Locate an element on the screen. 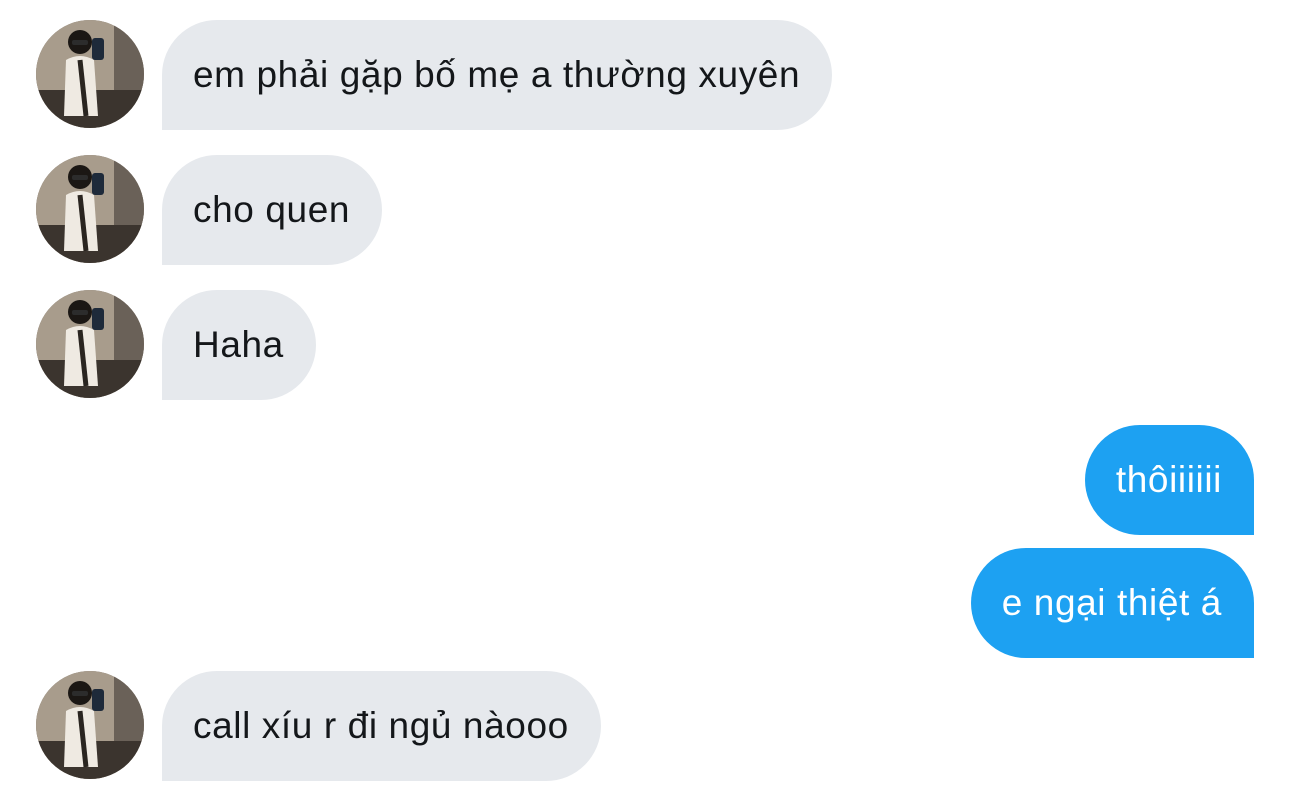 The image size is (1290, 801). message-row-outgoing: thôiiiiii is located at coordinates (645, 480).